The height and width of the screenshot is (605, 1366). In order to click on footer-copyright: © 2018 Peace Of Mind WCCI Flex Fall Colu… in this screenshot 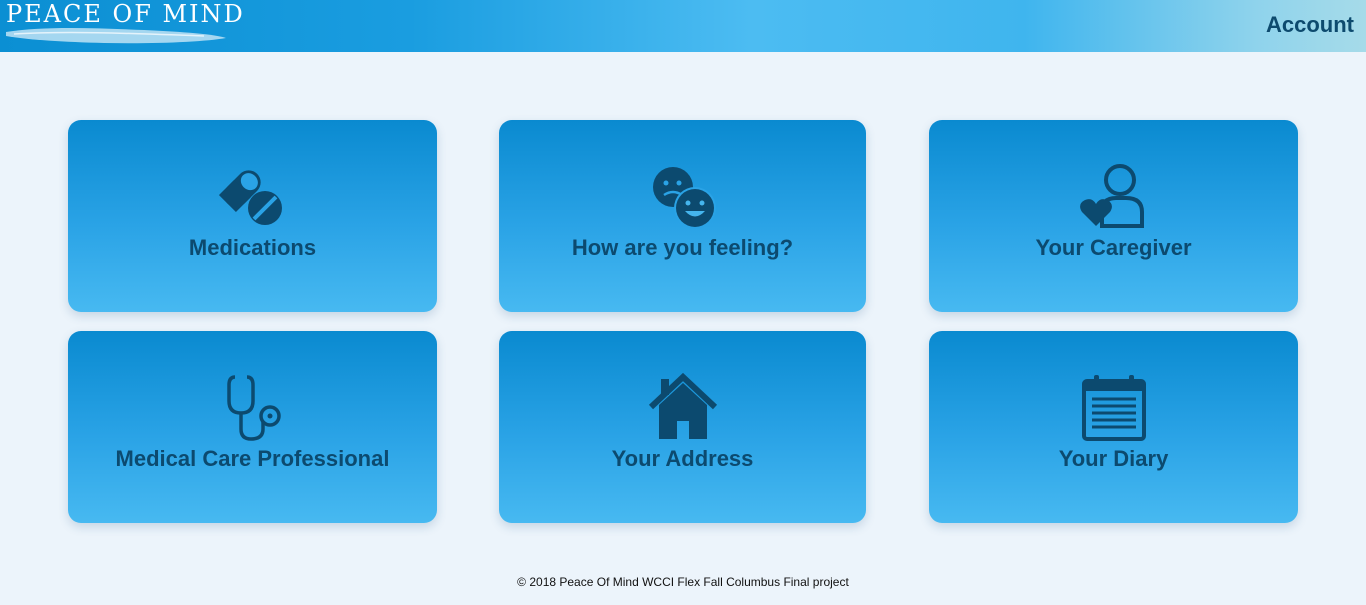, I will do `click(683, 582)`.